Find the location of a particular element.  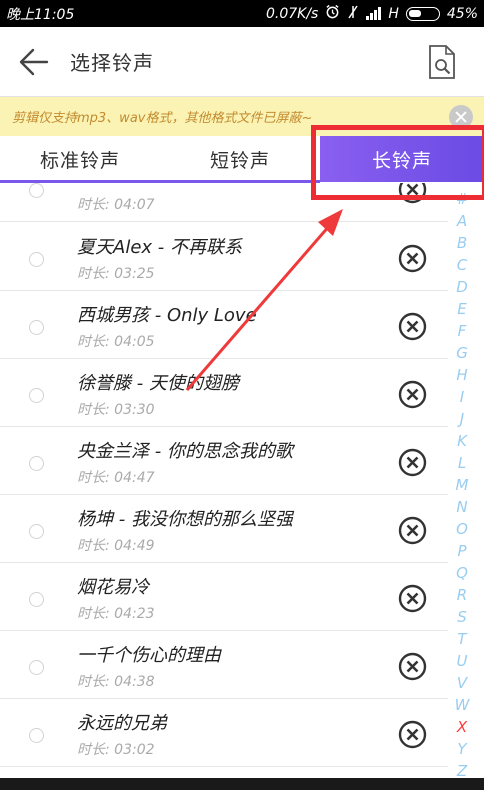

app-header: 选择铃声 is located at coordinates (242, 62).